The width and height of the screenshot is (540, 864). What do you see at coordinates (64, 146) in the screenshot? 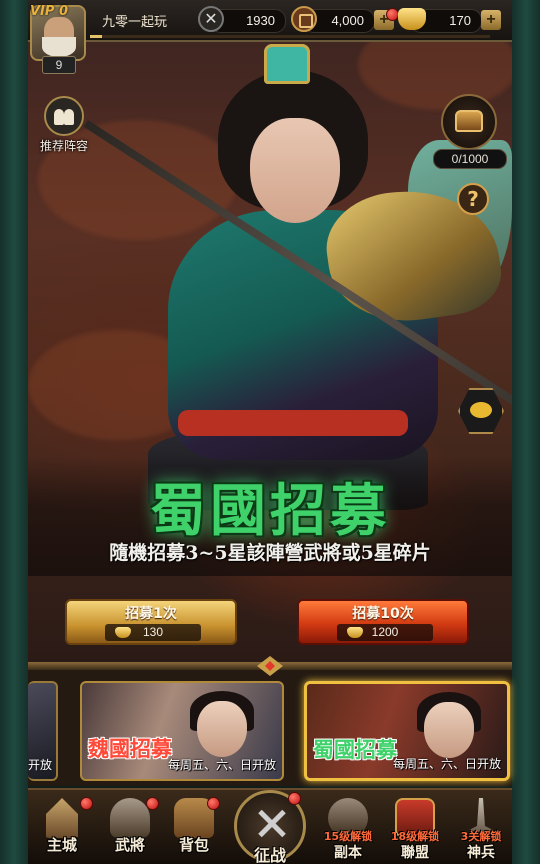
I see `recommend-lineup-label: 推荐阵容` at bounding box center [64, 146].